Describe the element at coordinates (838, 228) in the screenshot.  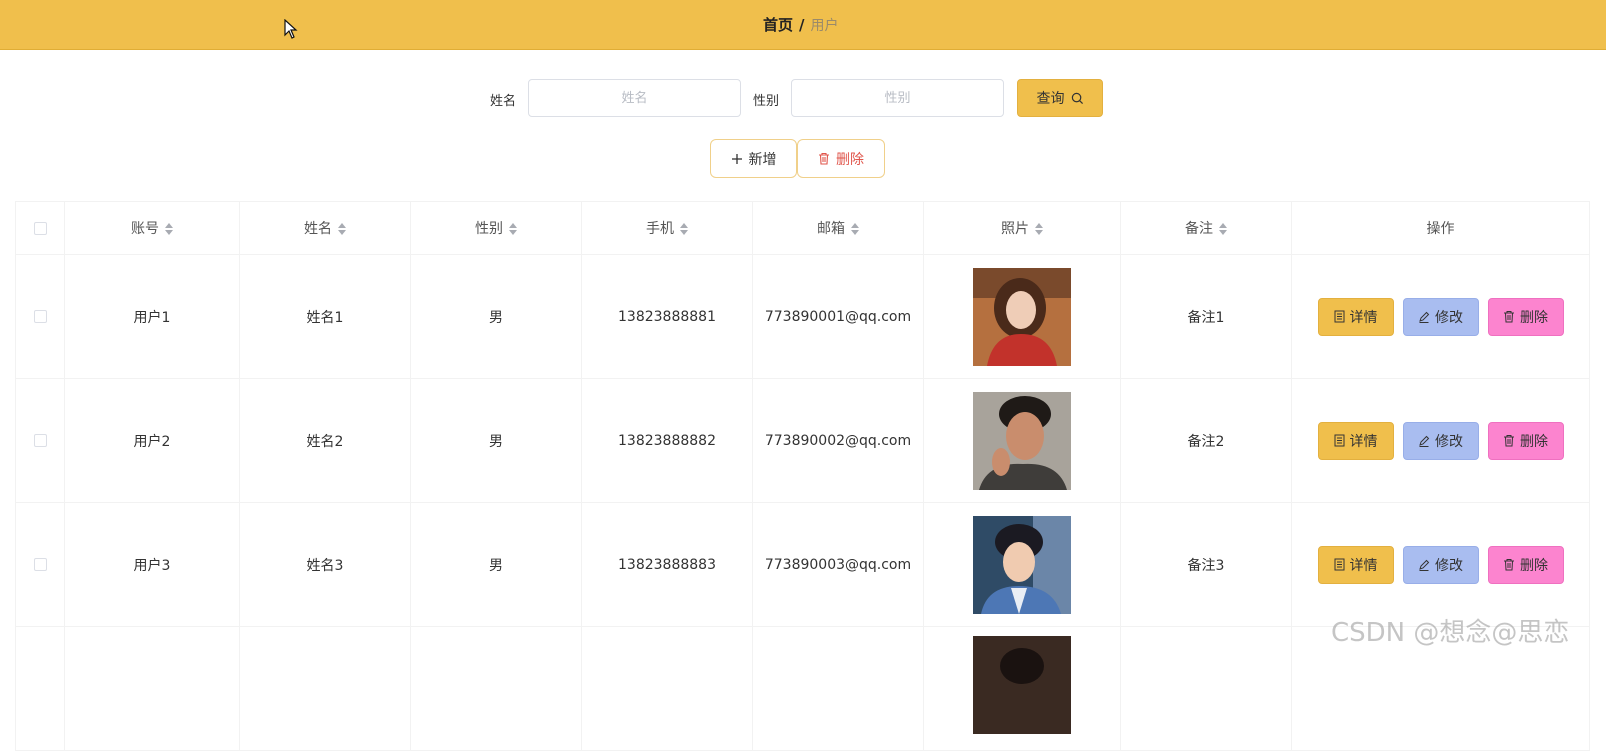
I see `column-header-email: 邮箱` at that location.